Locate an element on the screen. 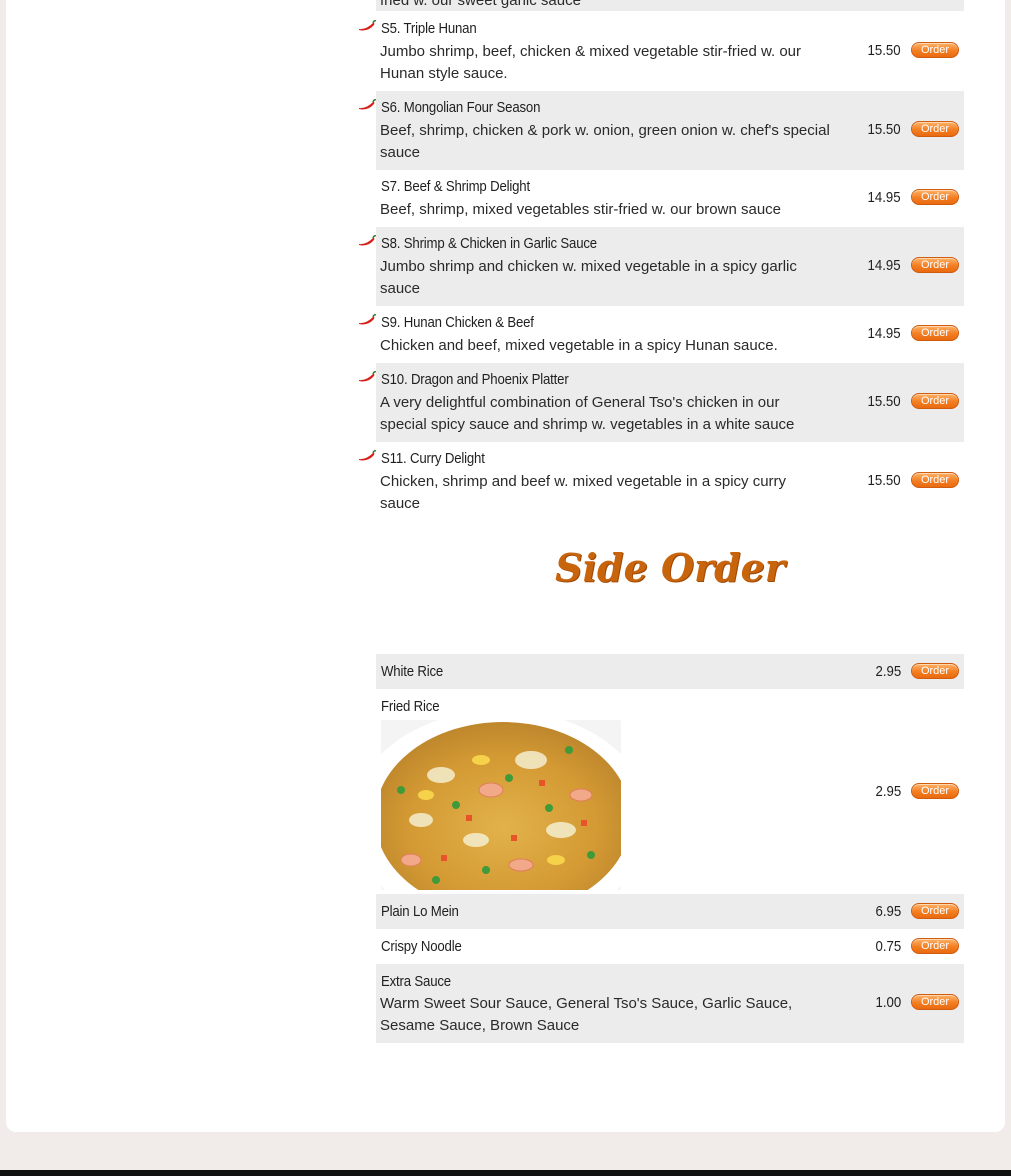 This screenshot has width=1011, height=1176. menu-item-crispy-noodle: Crispy Noodle 0.75 Order is located at coordinates (670, 946).